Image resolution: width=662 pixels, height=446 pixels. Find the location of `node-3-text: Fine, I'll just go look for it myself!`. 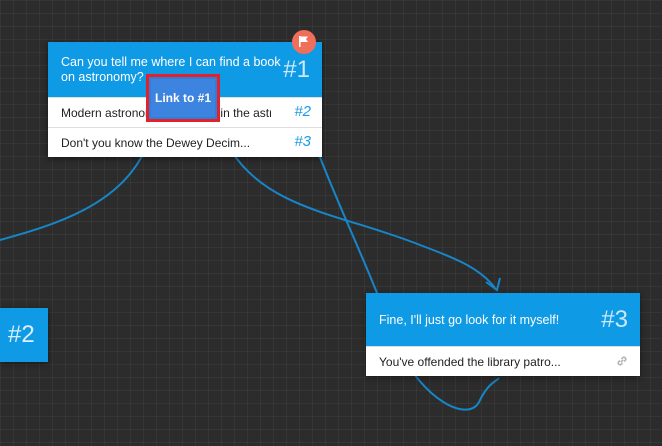

node-3-text: Fine, I'll just go look for it myself! is located at coordinates (469, 320).